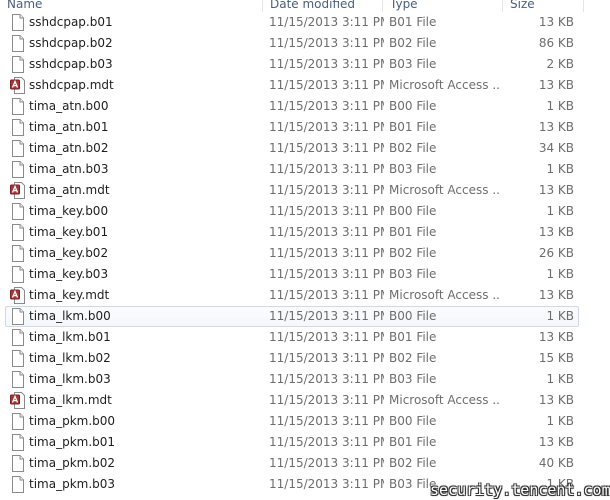 The image size is (610, 500). I want to click on file-size: 40 KB, so click(556, 463).